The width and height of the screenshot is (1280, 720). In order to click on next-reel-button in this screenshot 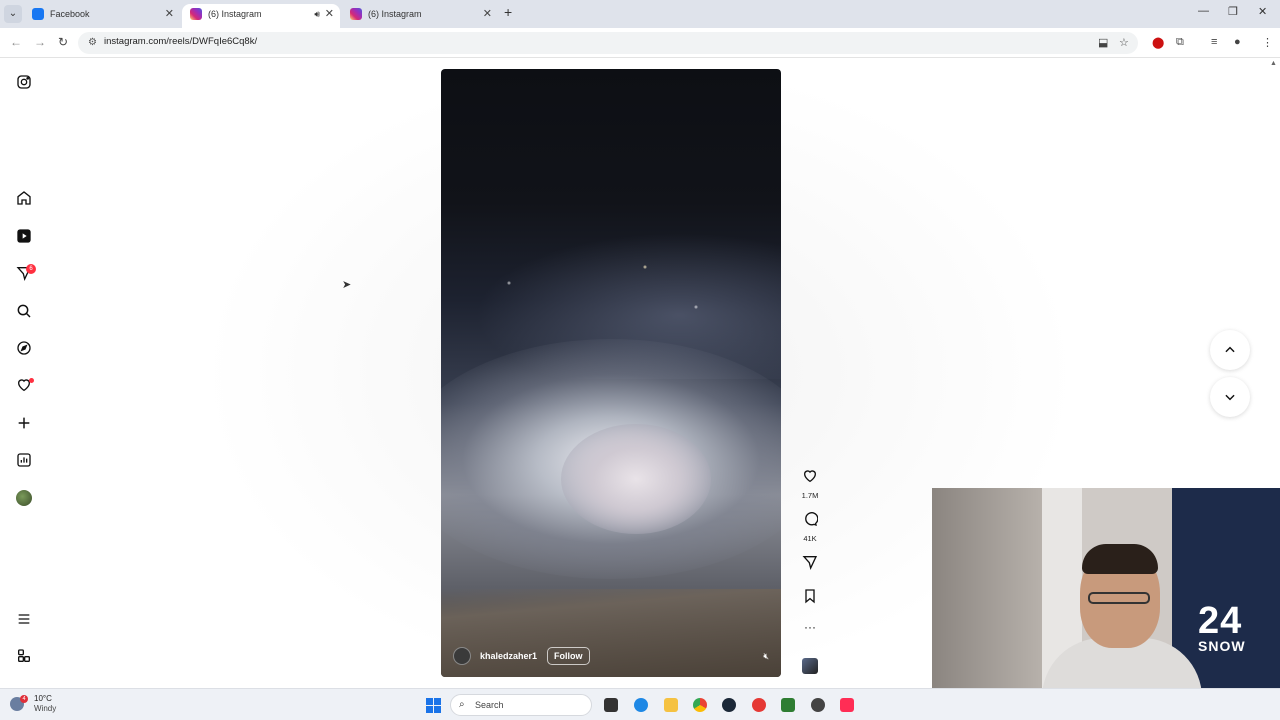, I will do `click(1230, 397)`.